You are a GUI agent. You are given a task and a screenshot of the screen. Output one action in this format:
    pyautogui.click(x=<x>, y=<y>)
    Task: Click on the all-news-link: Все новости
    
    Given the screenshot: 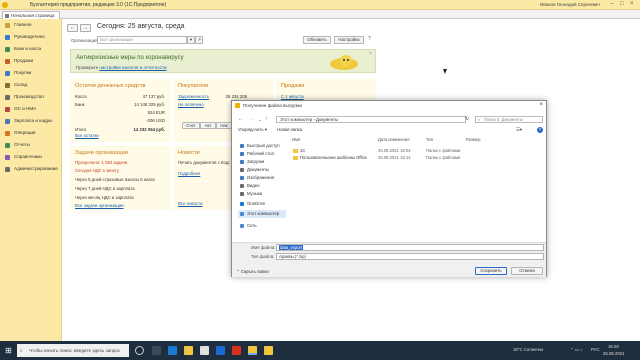 What is the action you would take?
    pyautogui.click(x=190, y=203)
    